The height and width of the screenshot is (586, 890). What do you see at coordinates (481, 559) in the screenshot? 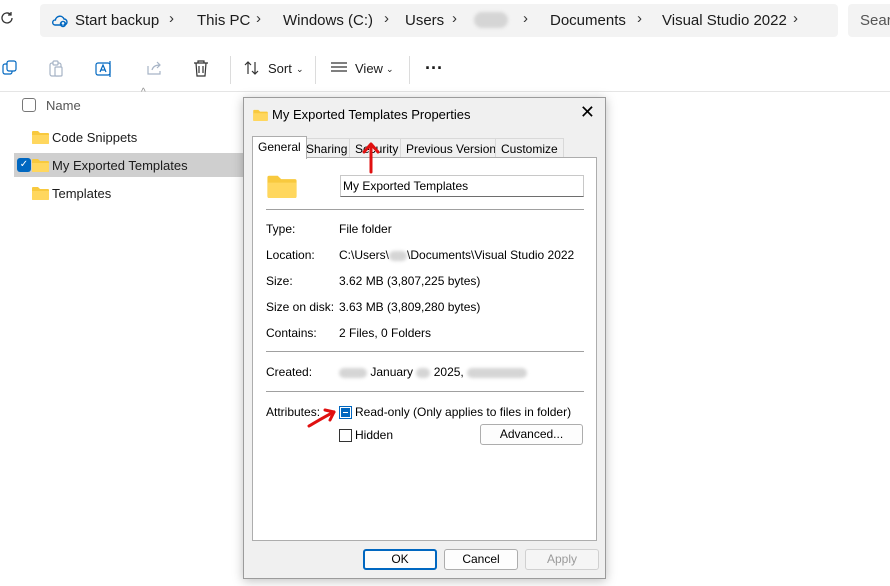
I see `cancel-button: Cancel` at bounding box center [481, 559].